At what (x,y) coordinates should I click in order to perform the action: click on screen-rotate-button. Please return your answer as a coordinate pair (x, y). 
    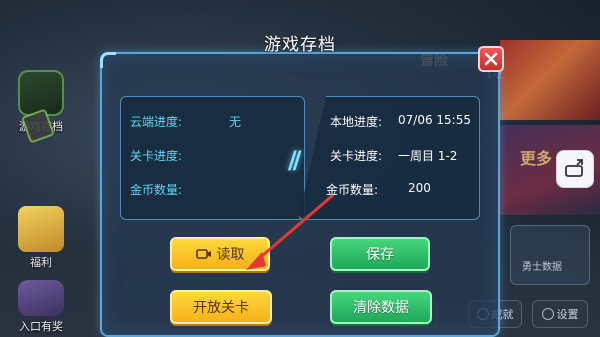
    Looking at the image, I should click on (575, 169).